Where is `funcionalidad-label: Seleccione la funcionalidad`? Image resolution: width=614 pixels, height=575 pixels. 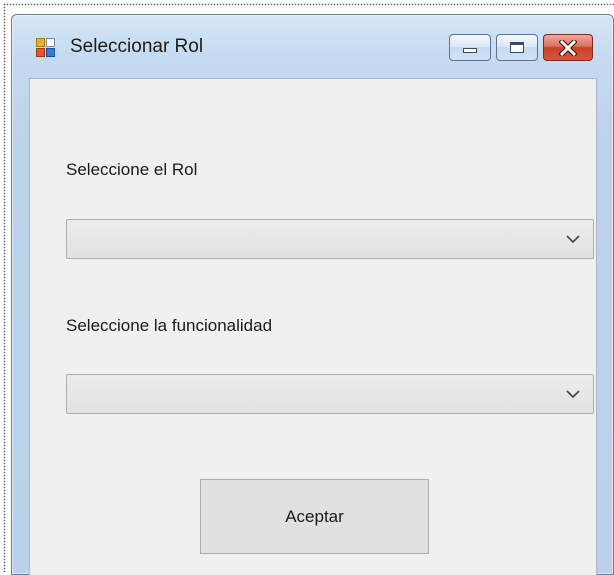
funcionalidad-label: Seleccione la funcionalidad is located at coordinates (169, 325).